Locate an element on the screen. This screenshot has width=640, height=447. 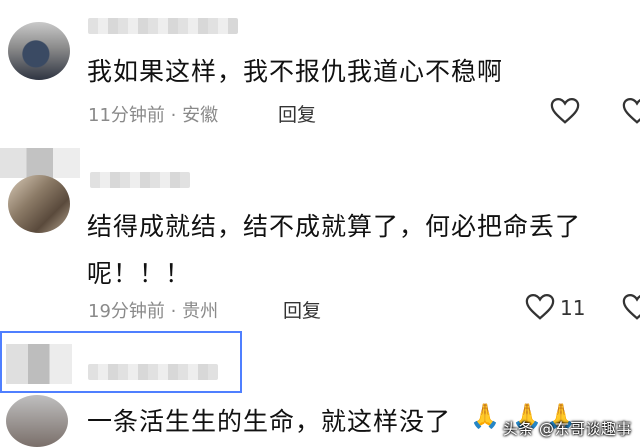
comment-text-line1: 结得成就结，结不成就算了，何必把命丢了 is located at coordinates (334, 226).